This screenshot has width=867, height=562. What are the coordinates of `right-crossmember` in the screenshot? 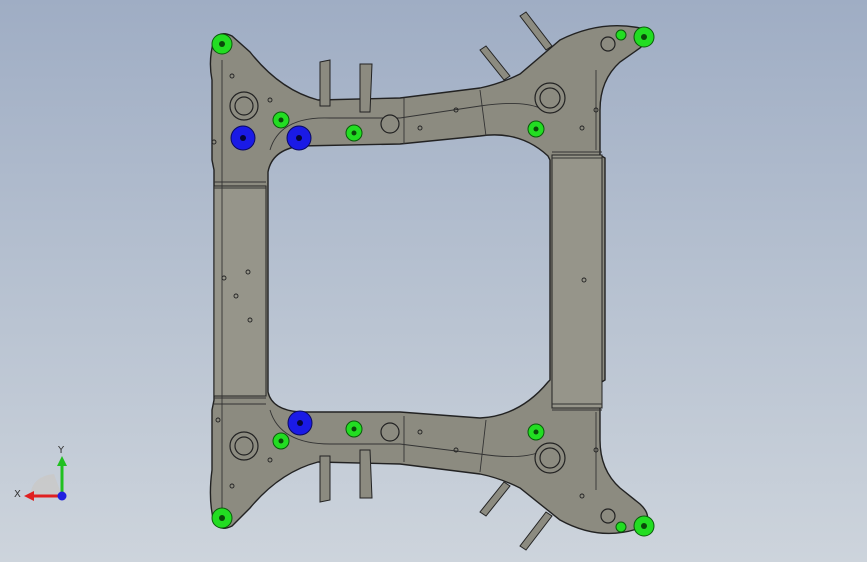 It's located at (577, 281).